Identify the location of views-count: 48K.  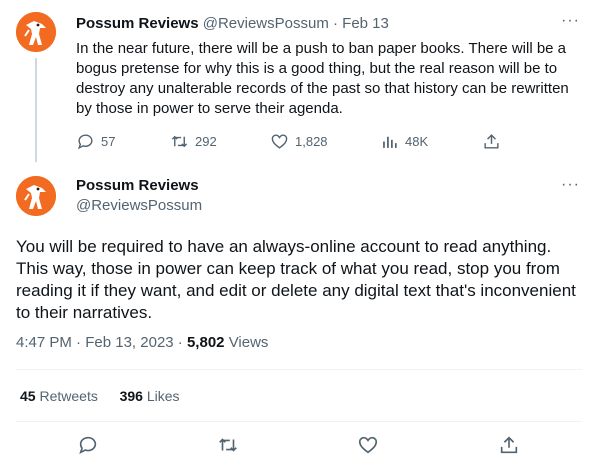
(417, 141).